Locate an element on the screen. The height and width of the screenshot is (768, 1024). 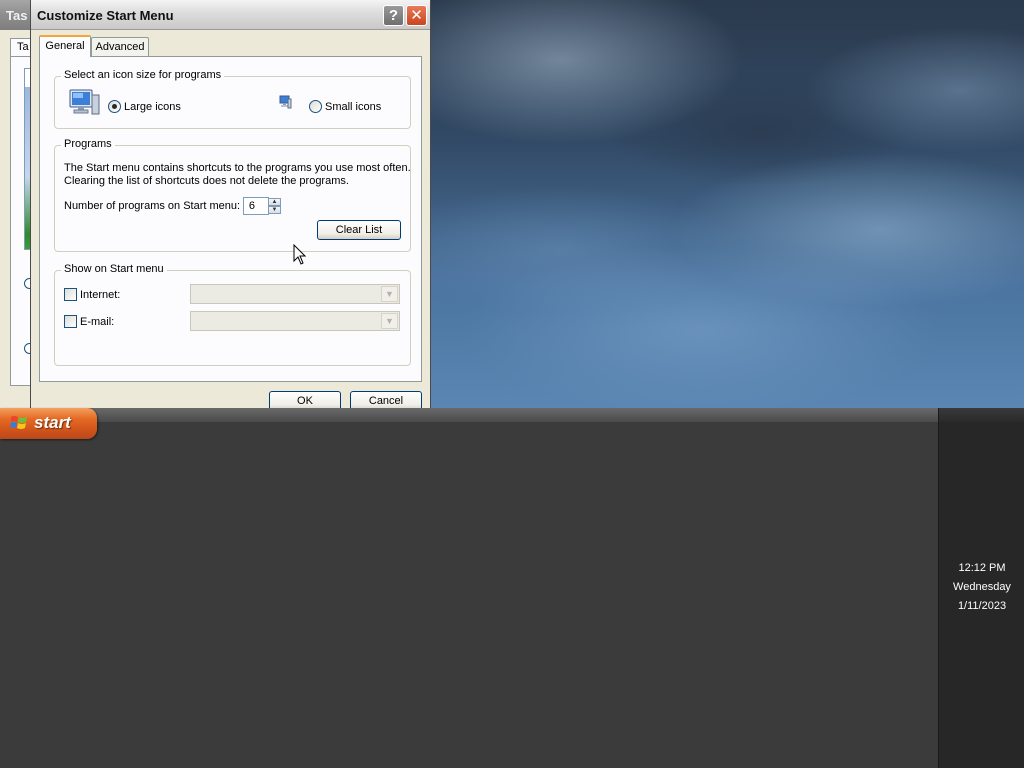
clock-day: Wednesday is located at coordinates (981, 587).